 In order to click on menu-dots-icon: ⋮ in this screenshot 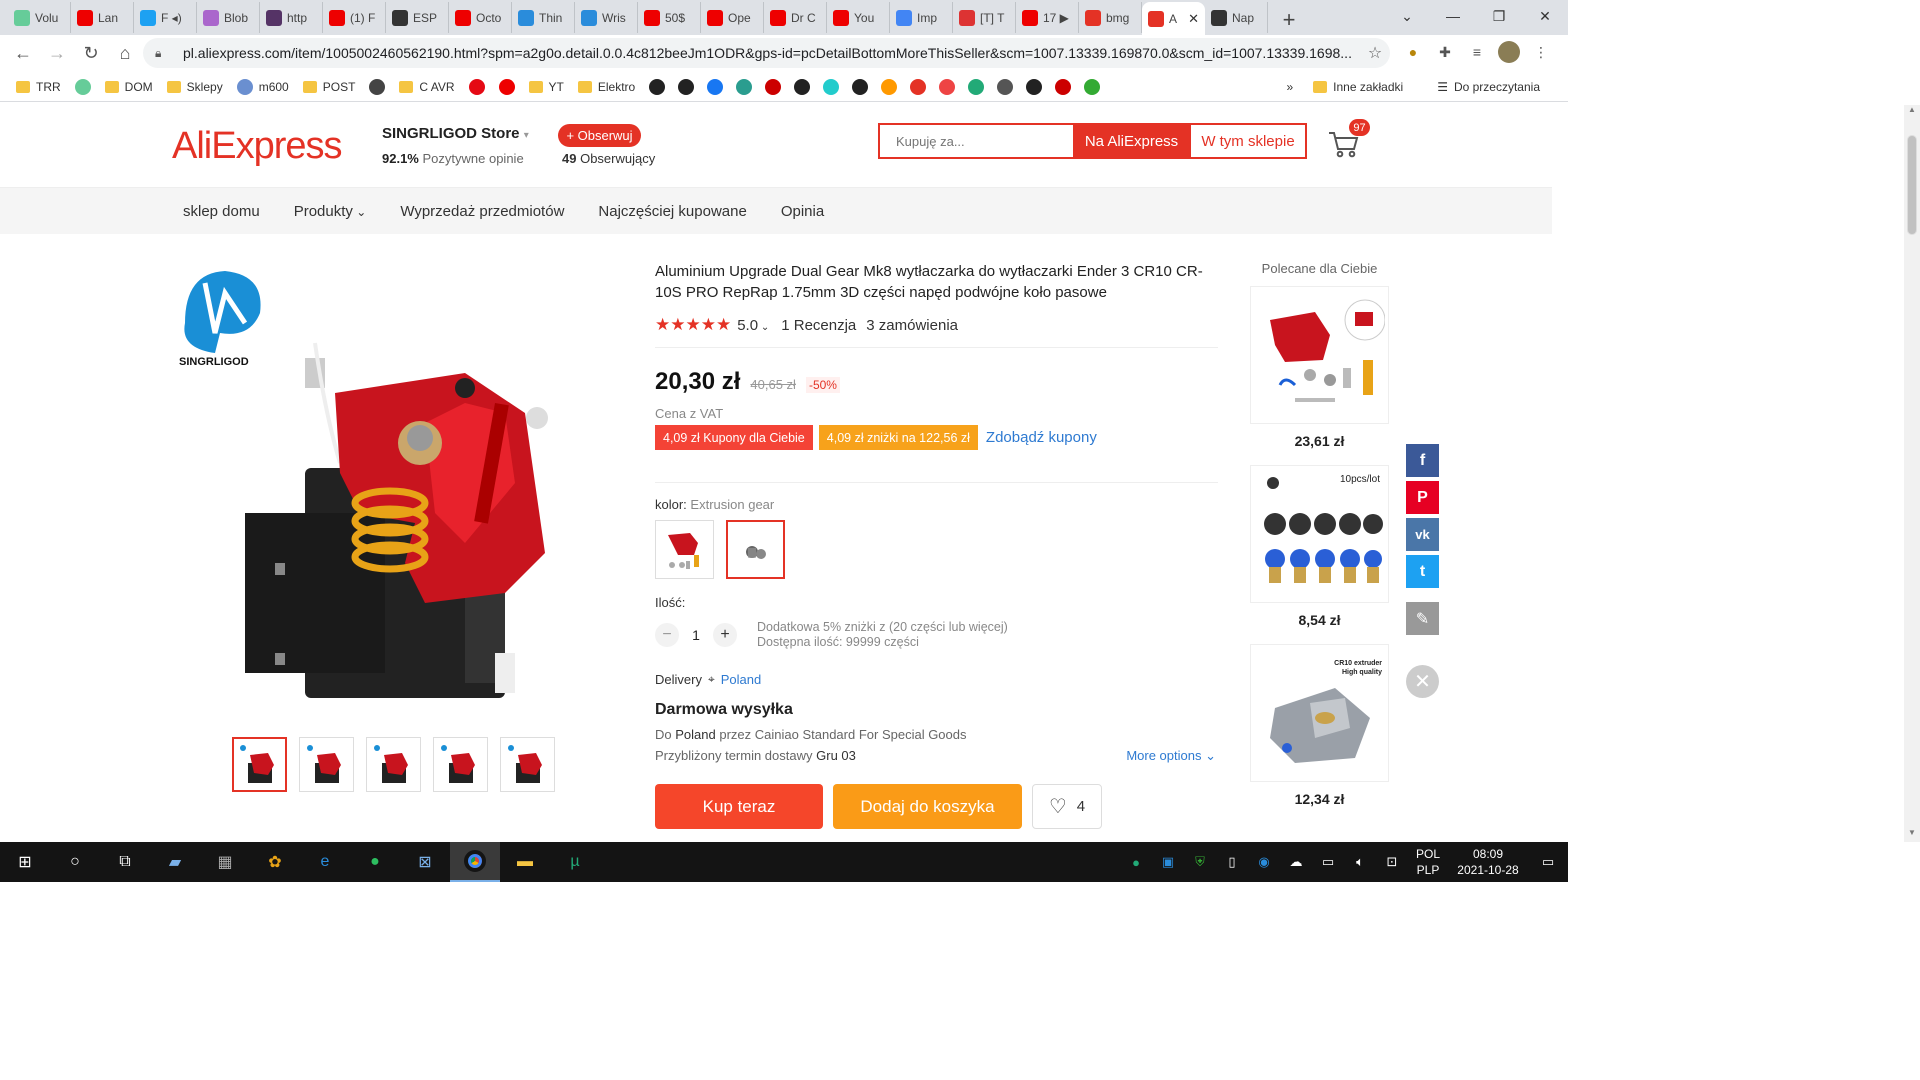, I will do `click(1541, 52)`.